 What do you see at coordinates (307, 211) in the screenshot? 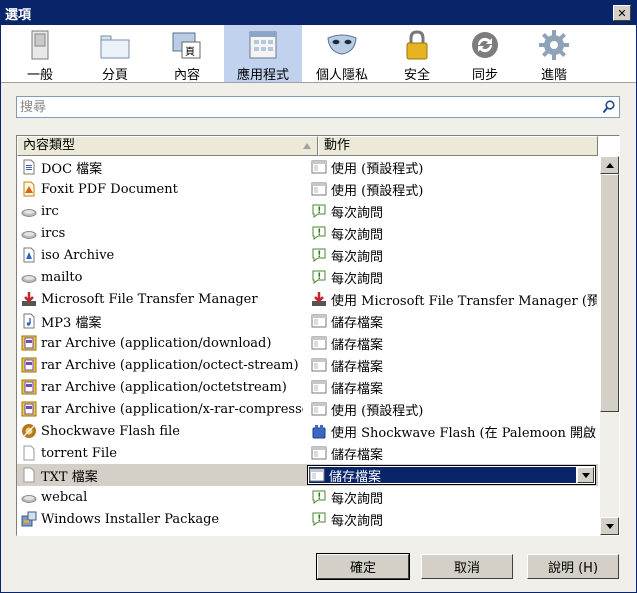
I see `list-item: irc! 每次詢問` at bounding box center [307, 211].